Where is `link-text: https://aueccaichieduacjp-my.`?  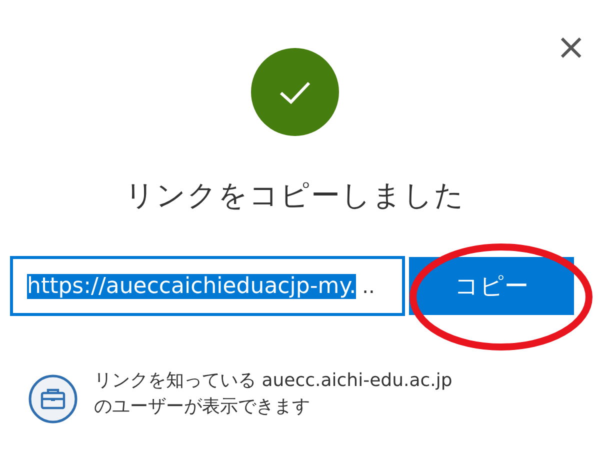
link-text: https://aueccaichieduacjp-my. is located at coordinates (191, 286).